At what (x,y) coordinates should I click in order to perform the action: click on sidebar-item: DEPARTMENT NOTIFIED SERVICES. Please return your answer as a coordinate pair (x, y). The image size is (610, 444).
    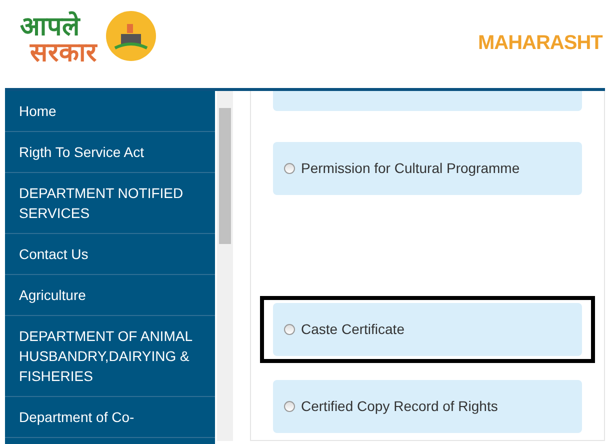
    Looking at the image, I should click on (110, 203).